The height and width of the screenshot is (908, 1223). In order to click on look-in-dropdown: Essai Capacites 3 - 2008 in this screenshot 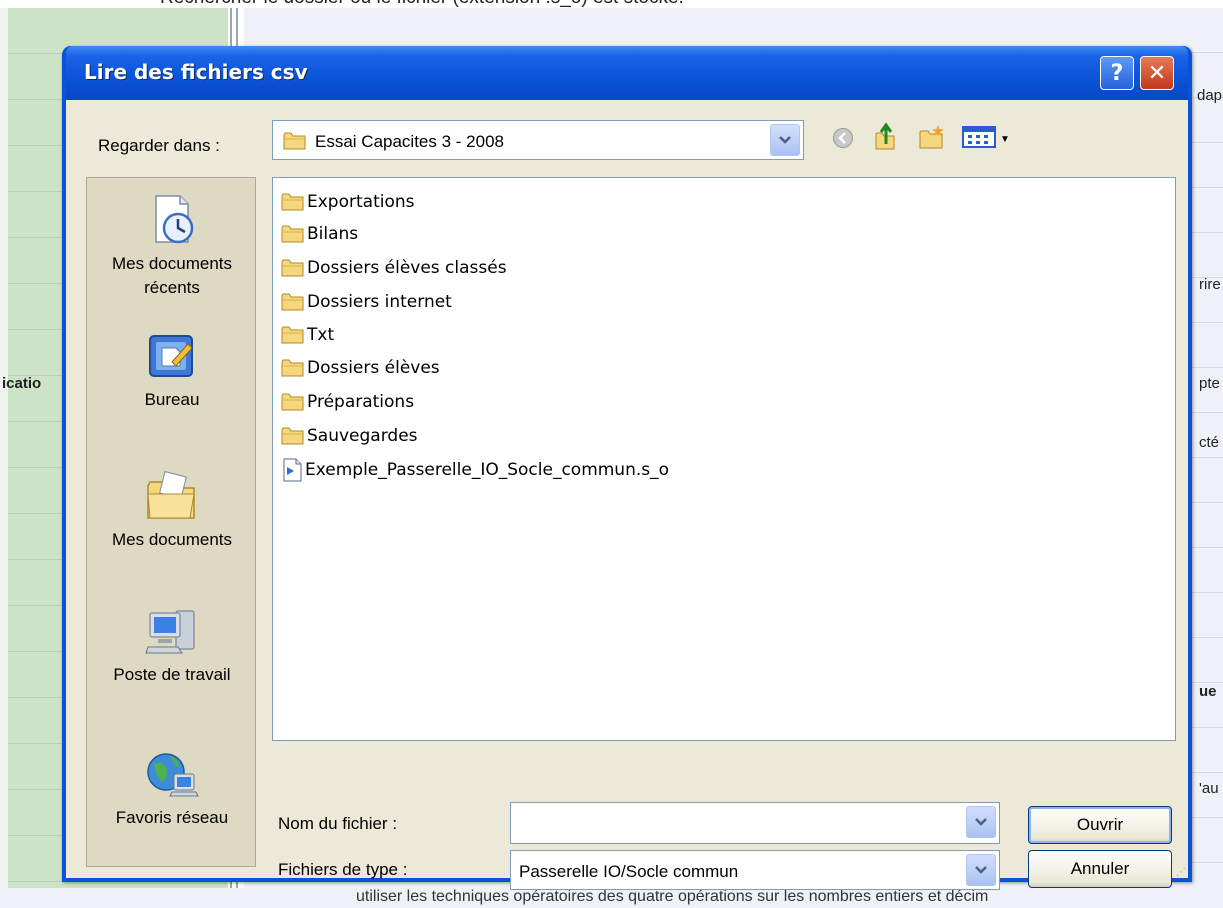, I will do `click(538, 140)`.